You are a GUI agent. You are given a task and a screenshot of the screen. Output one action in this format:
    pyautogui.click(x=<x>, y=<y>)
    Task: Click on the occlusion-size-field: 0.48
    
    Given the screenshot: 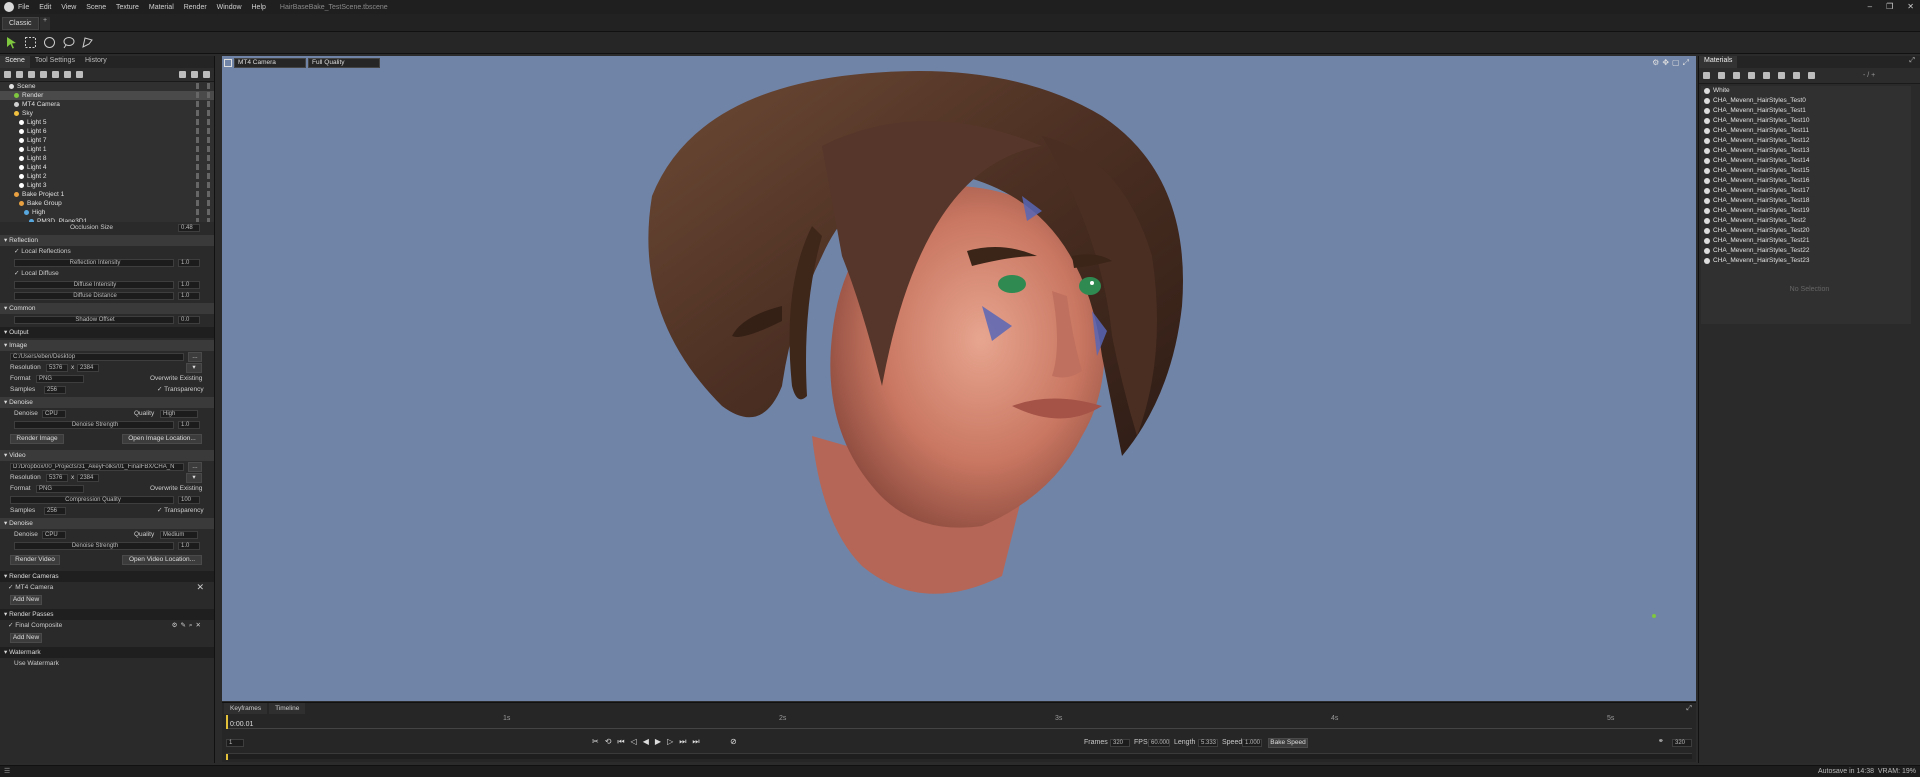 What is the action you would take?
    pyautogui.click(x=189, y=227)
    